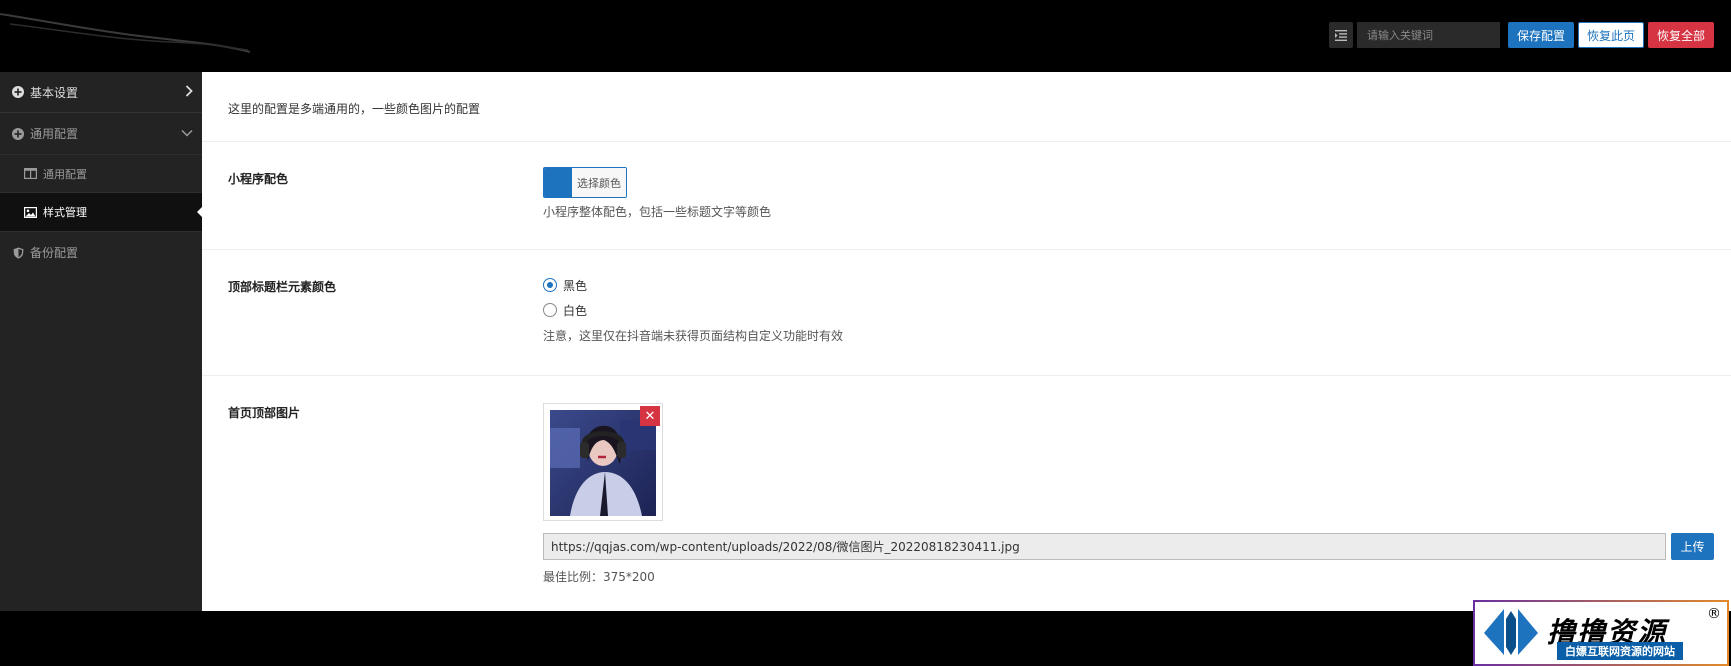  What do you see at coordinates (650, 416) in the screenshot?
I see `remove-image-button: ✕` at bounding box center [650, 416].